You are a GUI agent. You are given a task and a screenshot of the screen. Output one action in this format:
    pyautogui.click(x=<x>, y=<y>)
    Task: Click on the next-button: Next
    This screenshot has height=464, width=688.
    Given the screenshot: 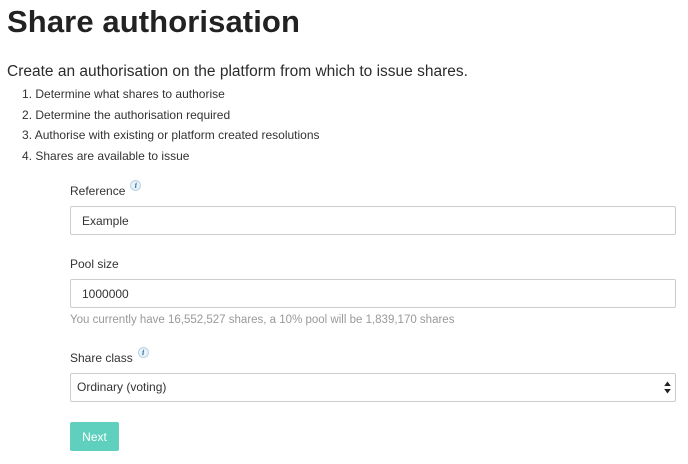 What is the action you would take?
    pyautogui.click(x=94, y=436)
    